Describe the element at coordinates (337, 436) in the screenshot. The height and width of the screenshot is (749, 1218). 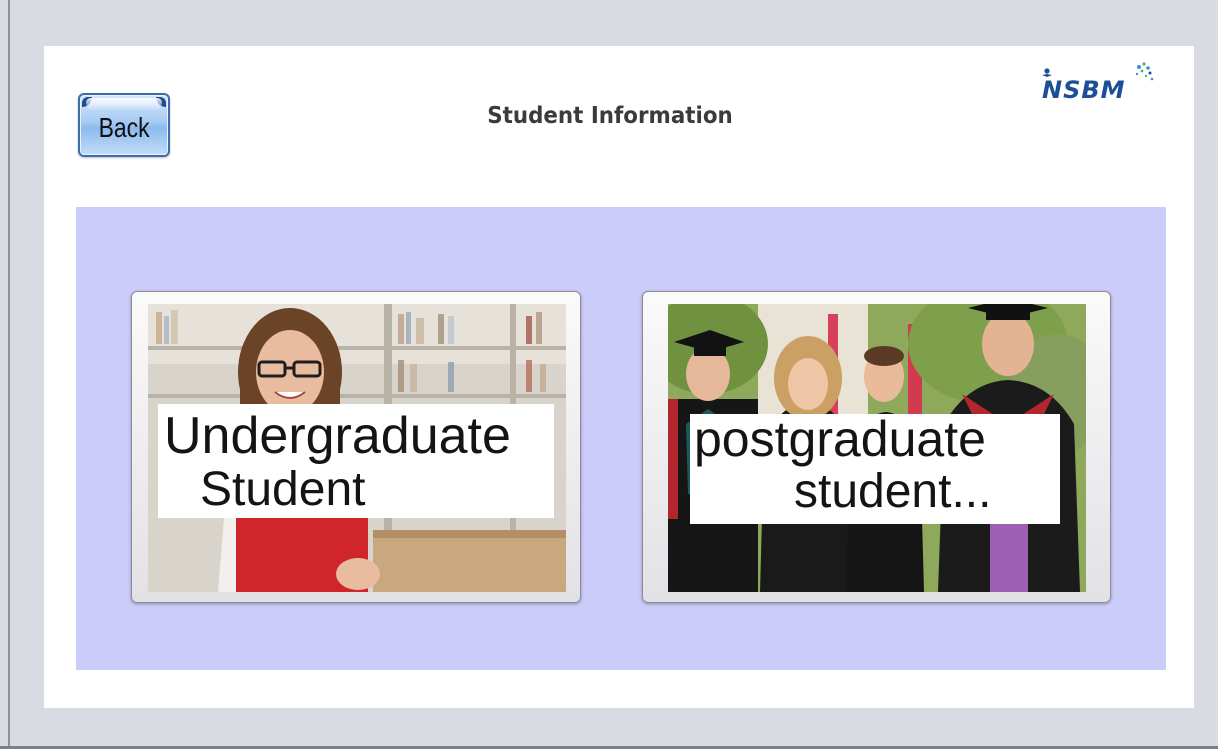
I see `undergraduate-caption-line1: Undergraduate` at that location.